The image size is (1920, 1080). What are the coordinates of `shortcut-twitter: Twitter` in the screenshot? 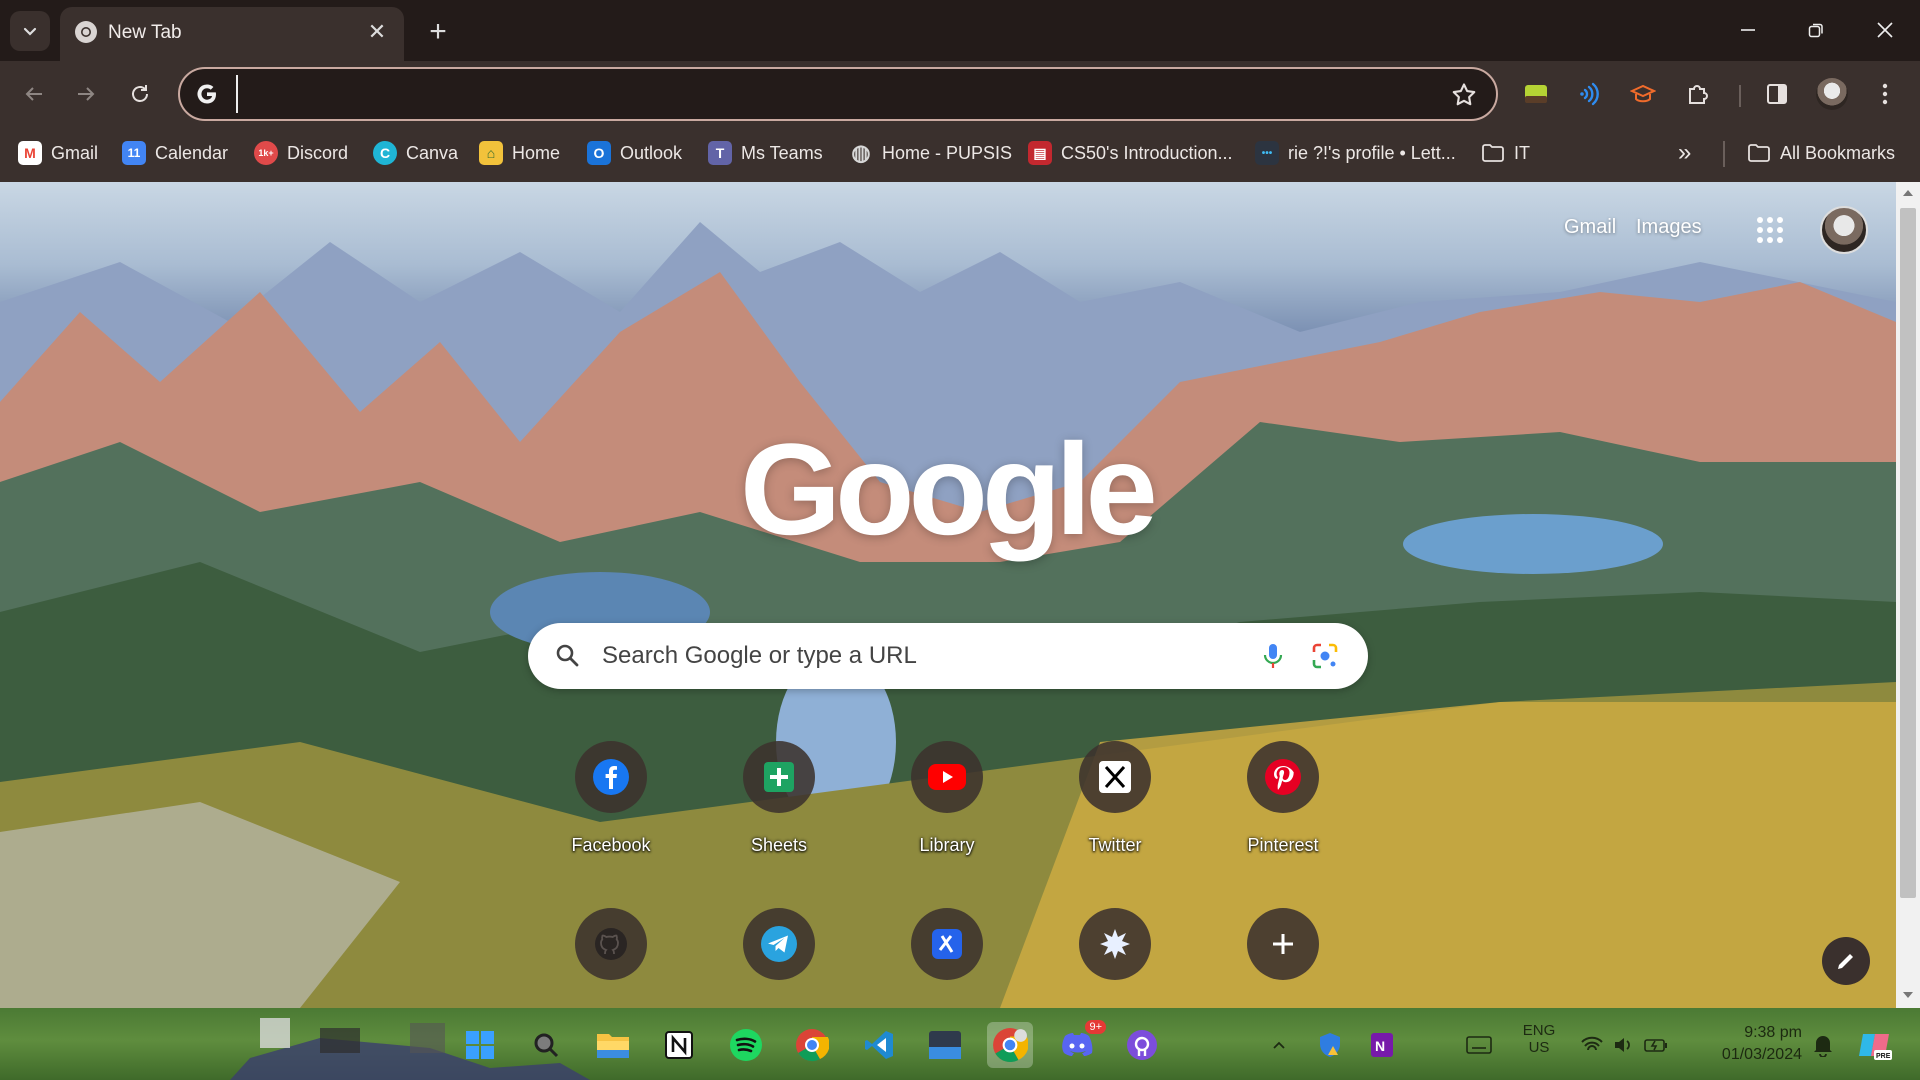 It's located at (1115, 816).